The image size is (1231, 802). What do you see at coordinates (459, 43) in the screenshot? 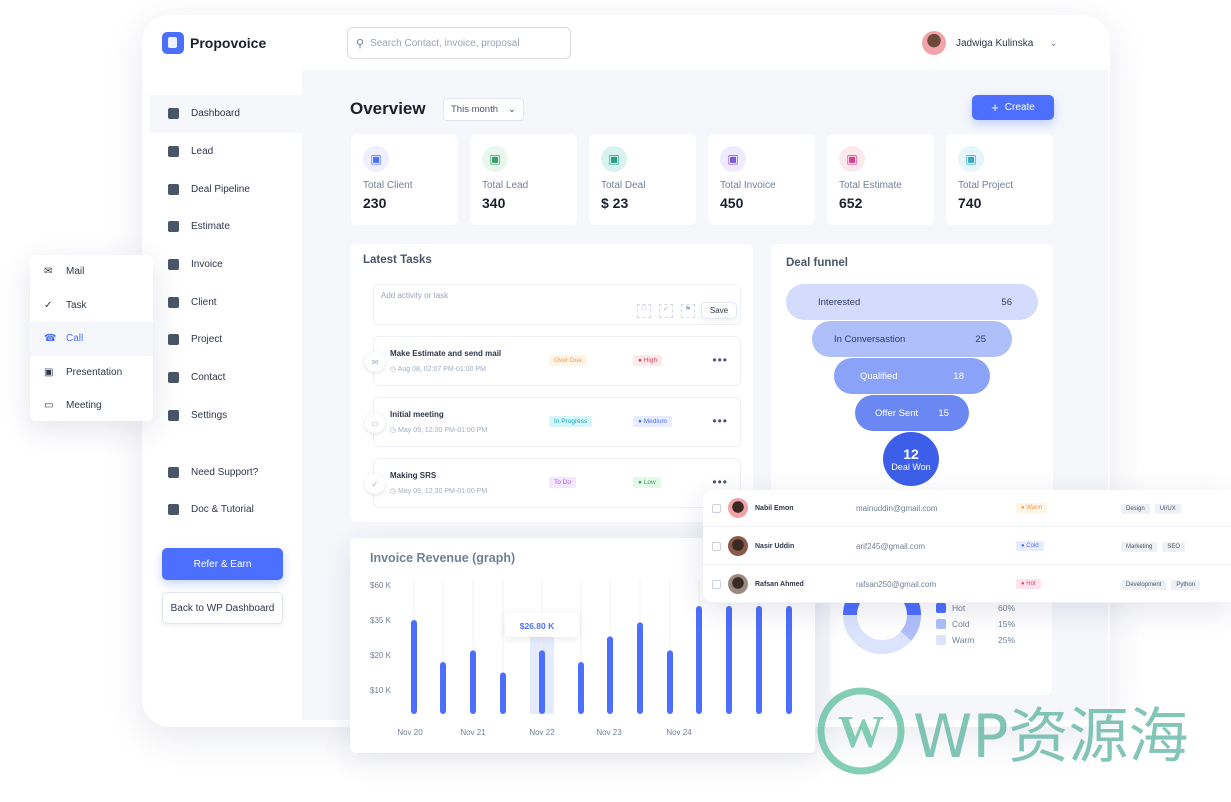
I see `search-input: ⚲ Search Contact, invoice, proposal` at bounding box center [459, 43].